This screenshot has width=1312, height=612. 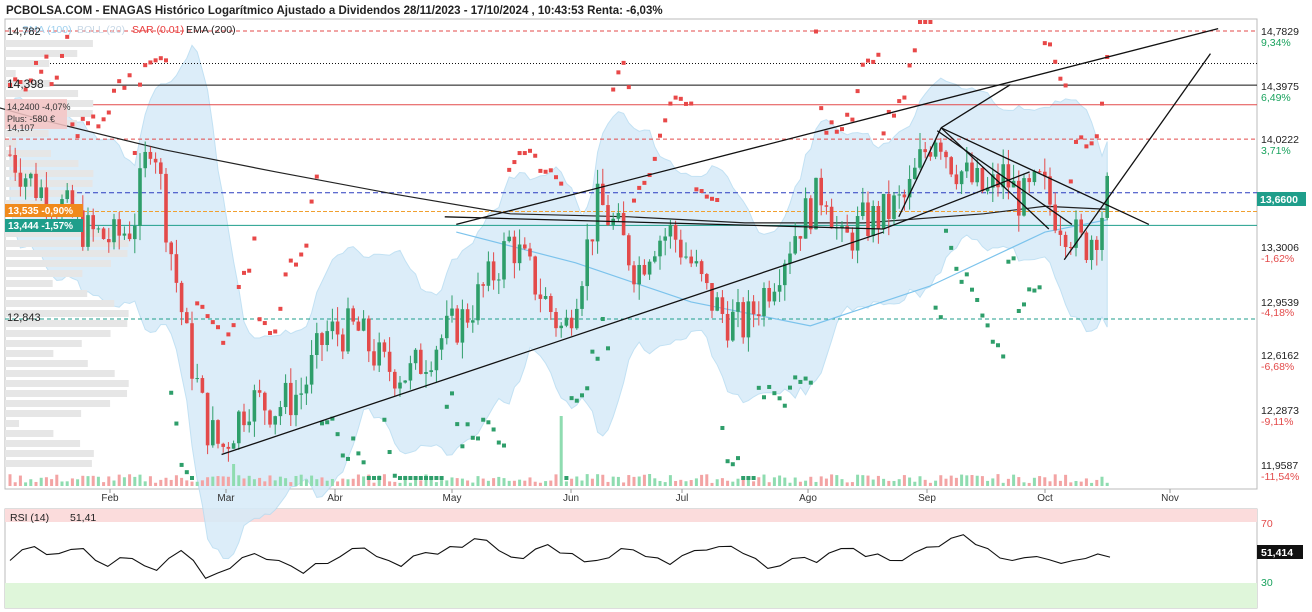 What do you see at coordinates (1280, 477) in the screenshot?
I see `y-tick-pct: -11,54%` at bounding box center [1280, 477].